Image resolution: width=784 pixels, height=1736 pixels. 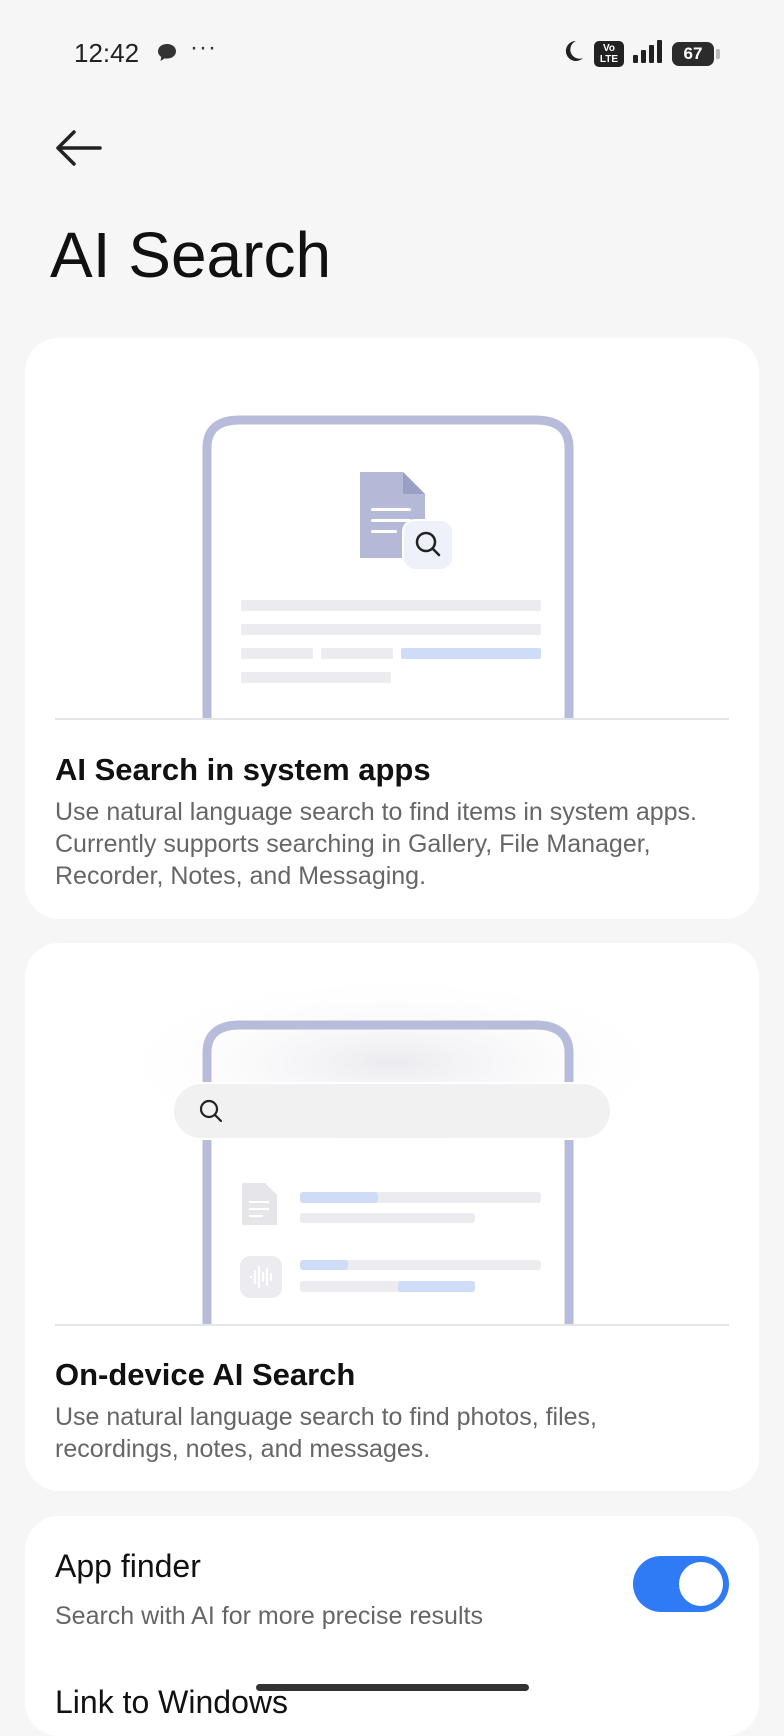 I want to click on battery-icon: 67, so click(x=696, y=53).